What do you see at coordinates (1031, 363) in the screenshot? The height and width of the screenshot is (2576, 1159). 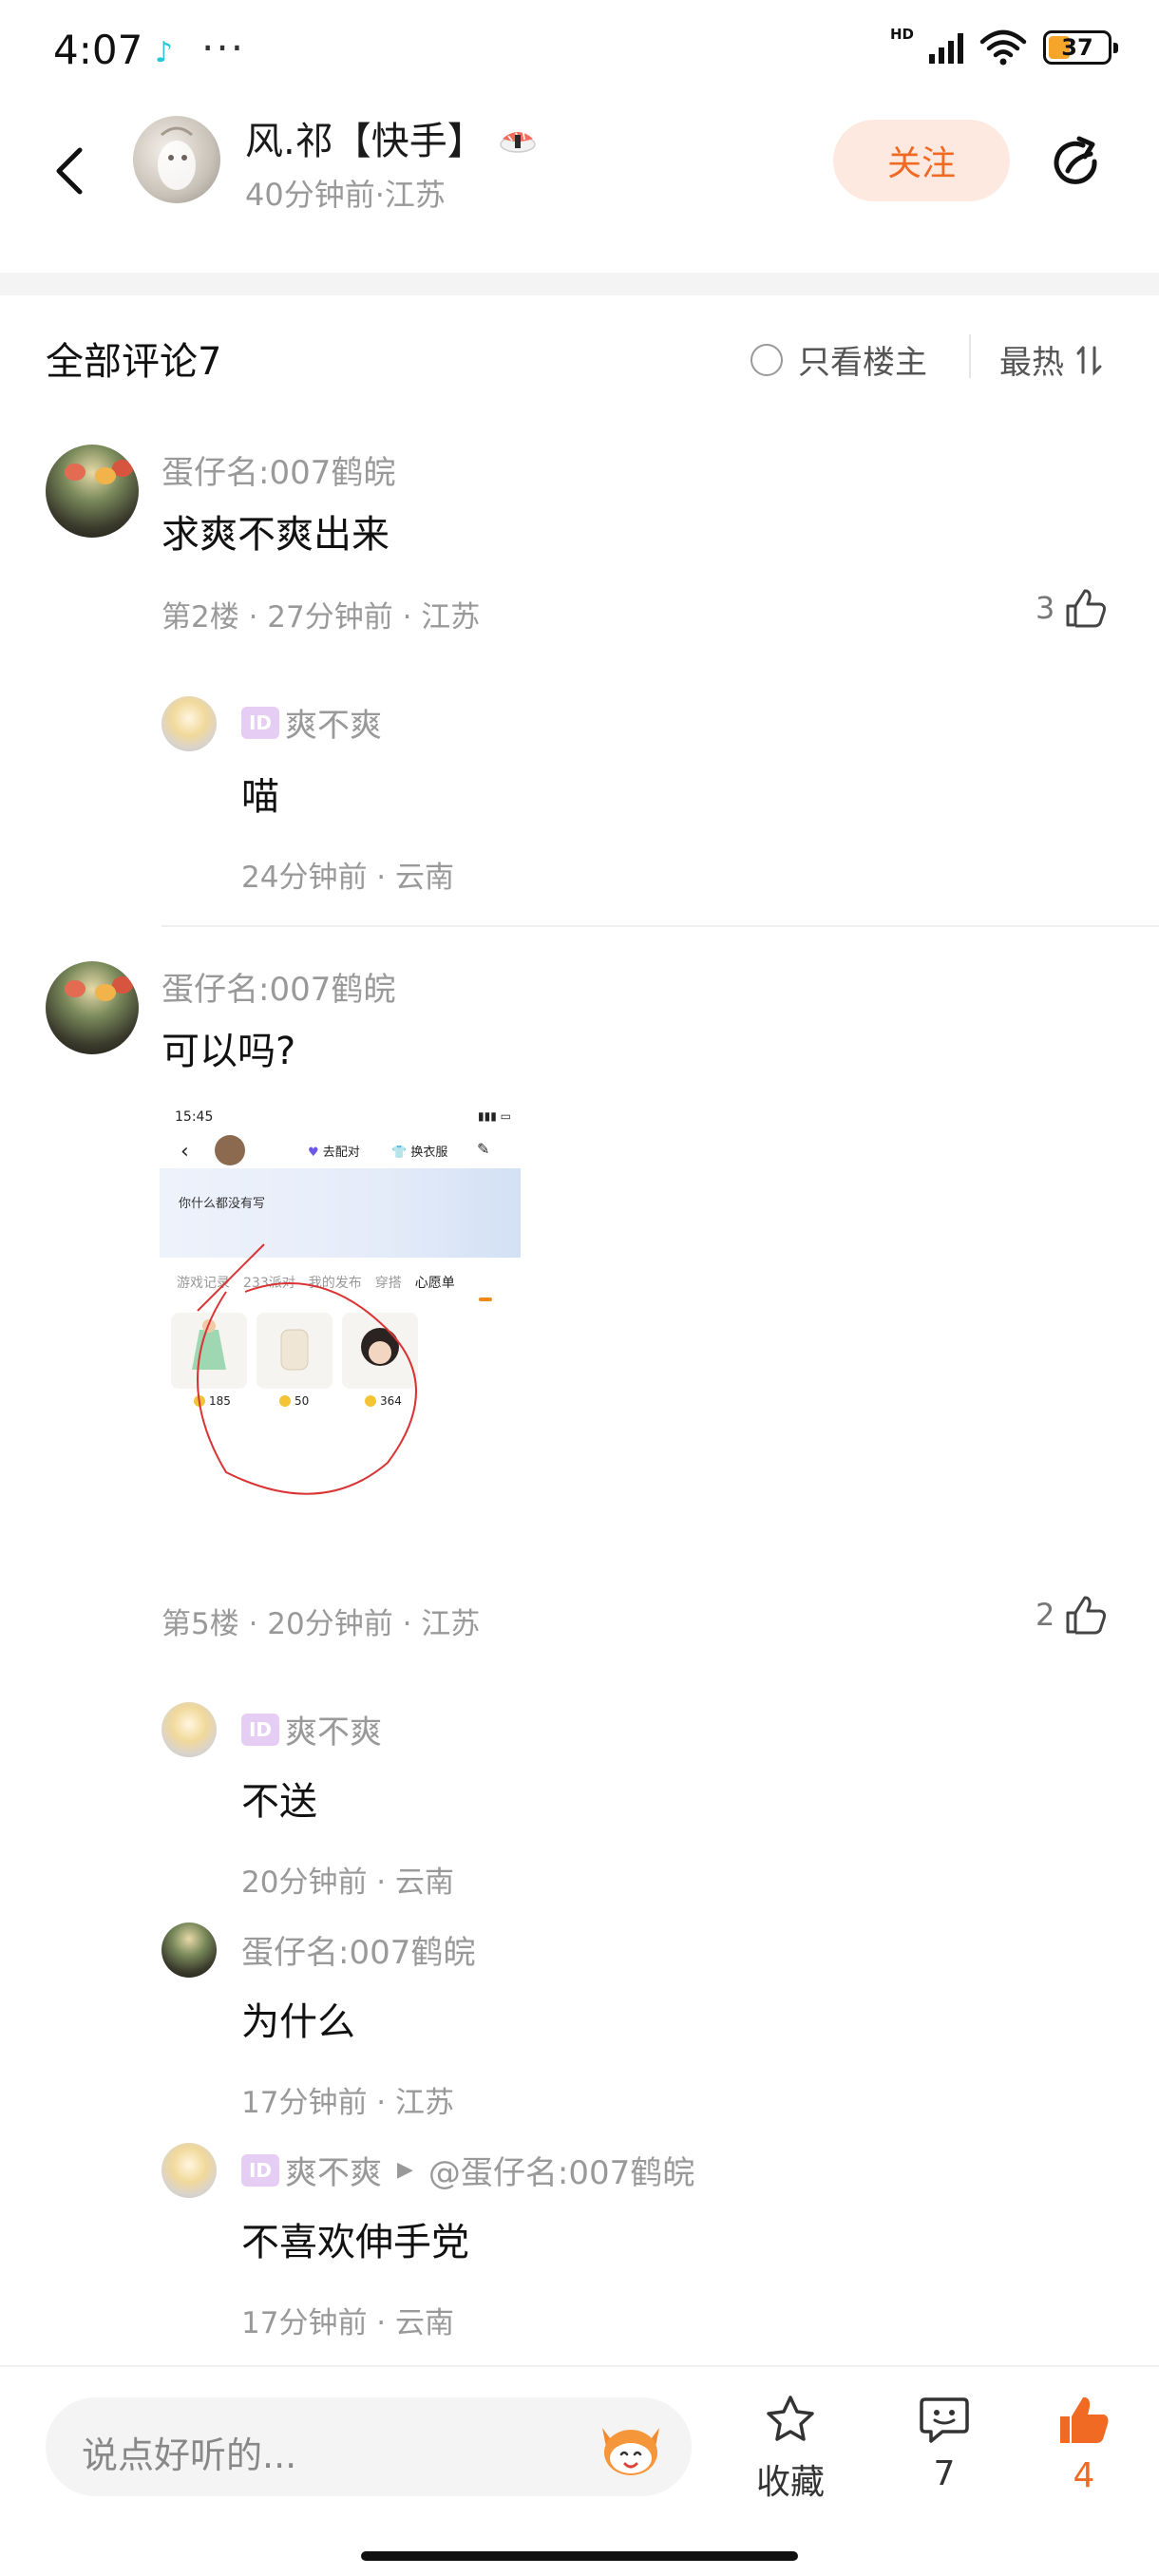 I see `sort-label: 最热` at bounding box center [1031, 363].